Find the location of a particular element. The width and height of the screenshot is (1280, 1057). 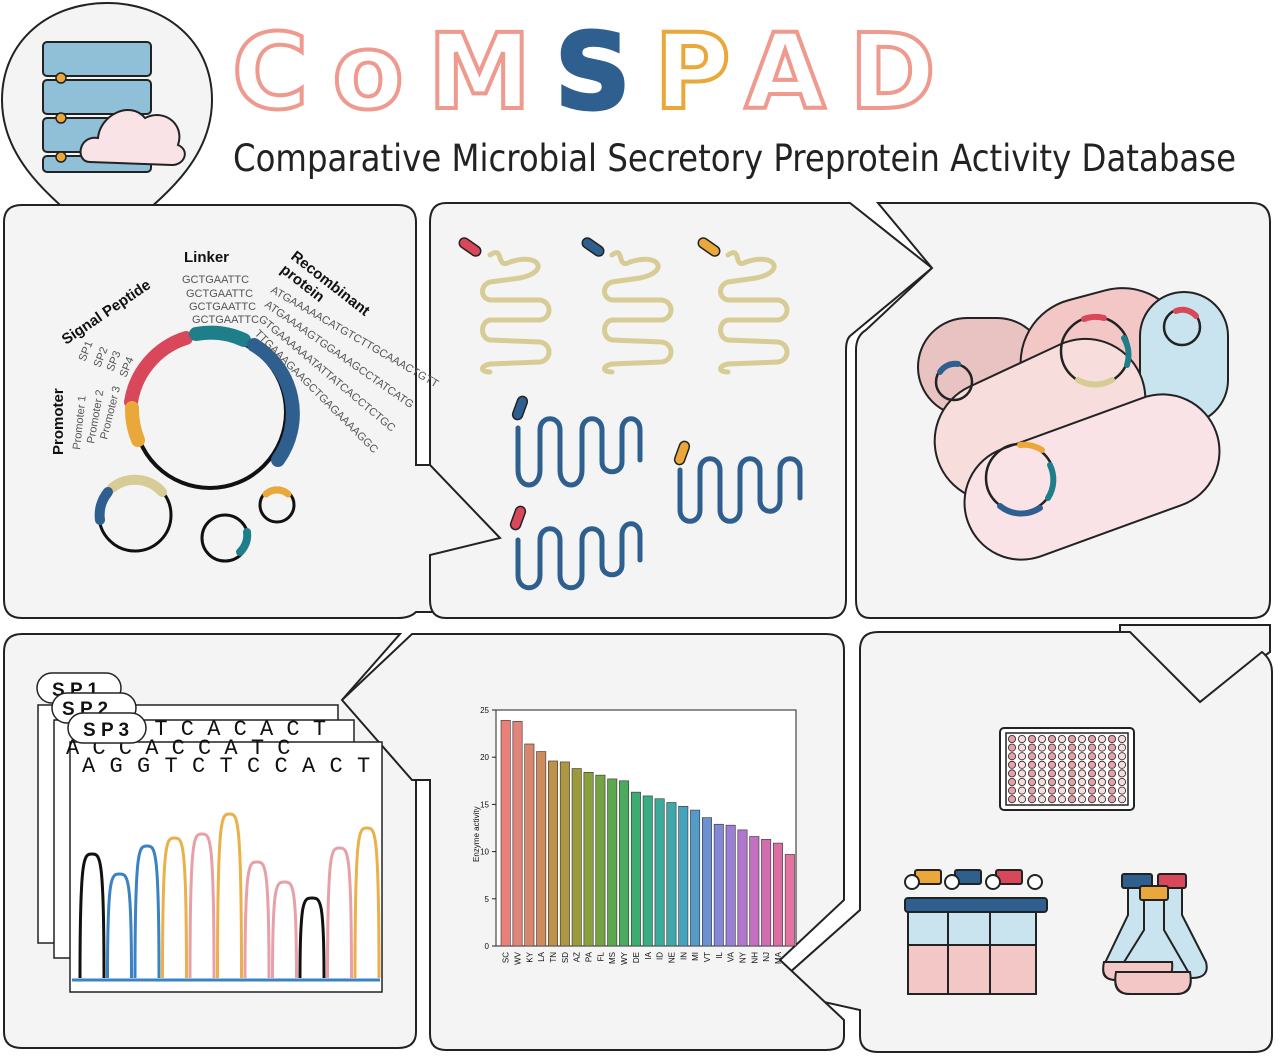

x-tick-label: VA is located at coordinates (731, 956).